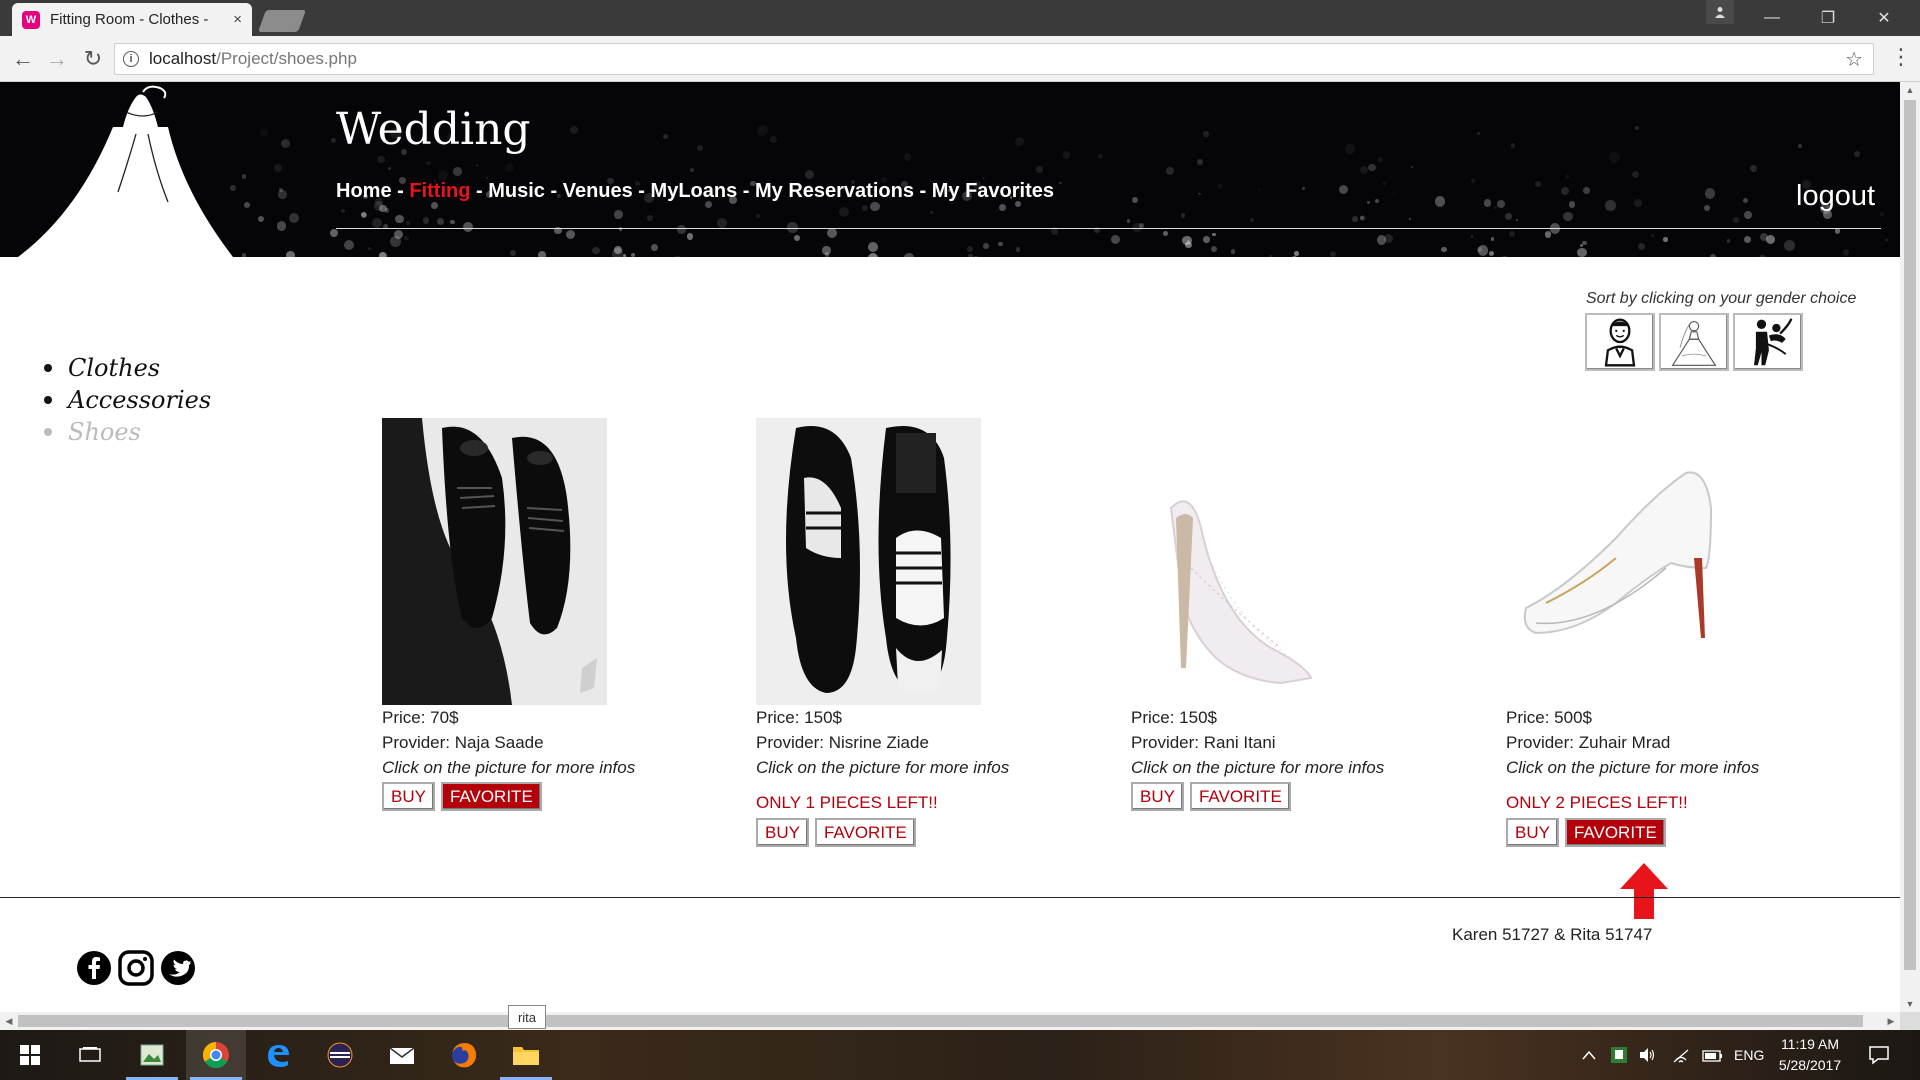 The height and width of the screenshot is (1080, 1920). What do you see at coordinates (1682, 1056) in the screenshot?
I see `wifi-icon` at bounding box center [1682, 1056].